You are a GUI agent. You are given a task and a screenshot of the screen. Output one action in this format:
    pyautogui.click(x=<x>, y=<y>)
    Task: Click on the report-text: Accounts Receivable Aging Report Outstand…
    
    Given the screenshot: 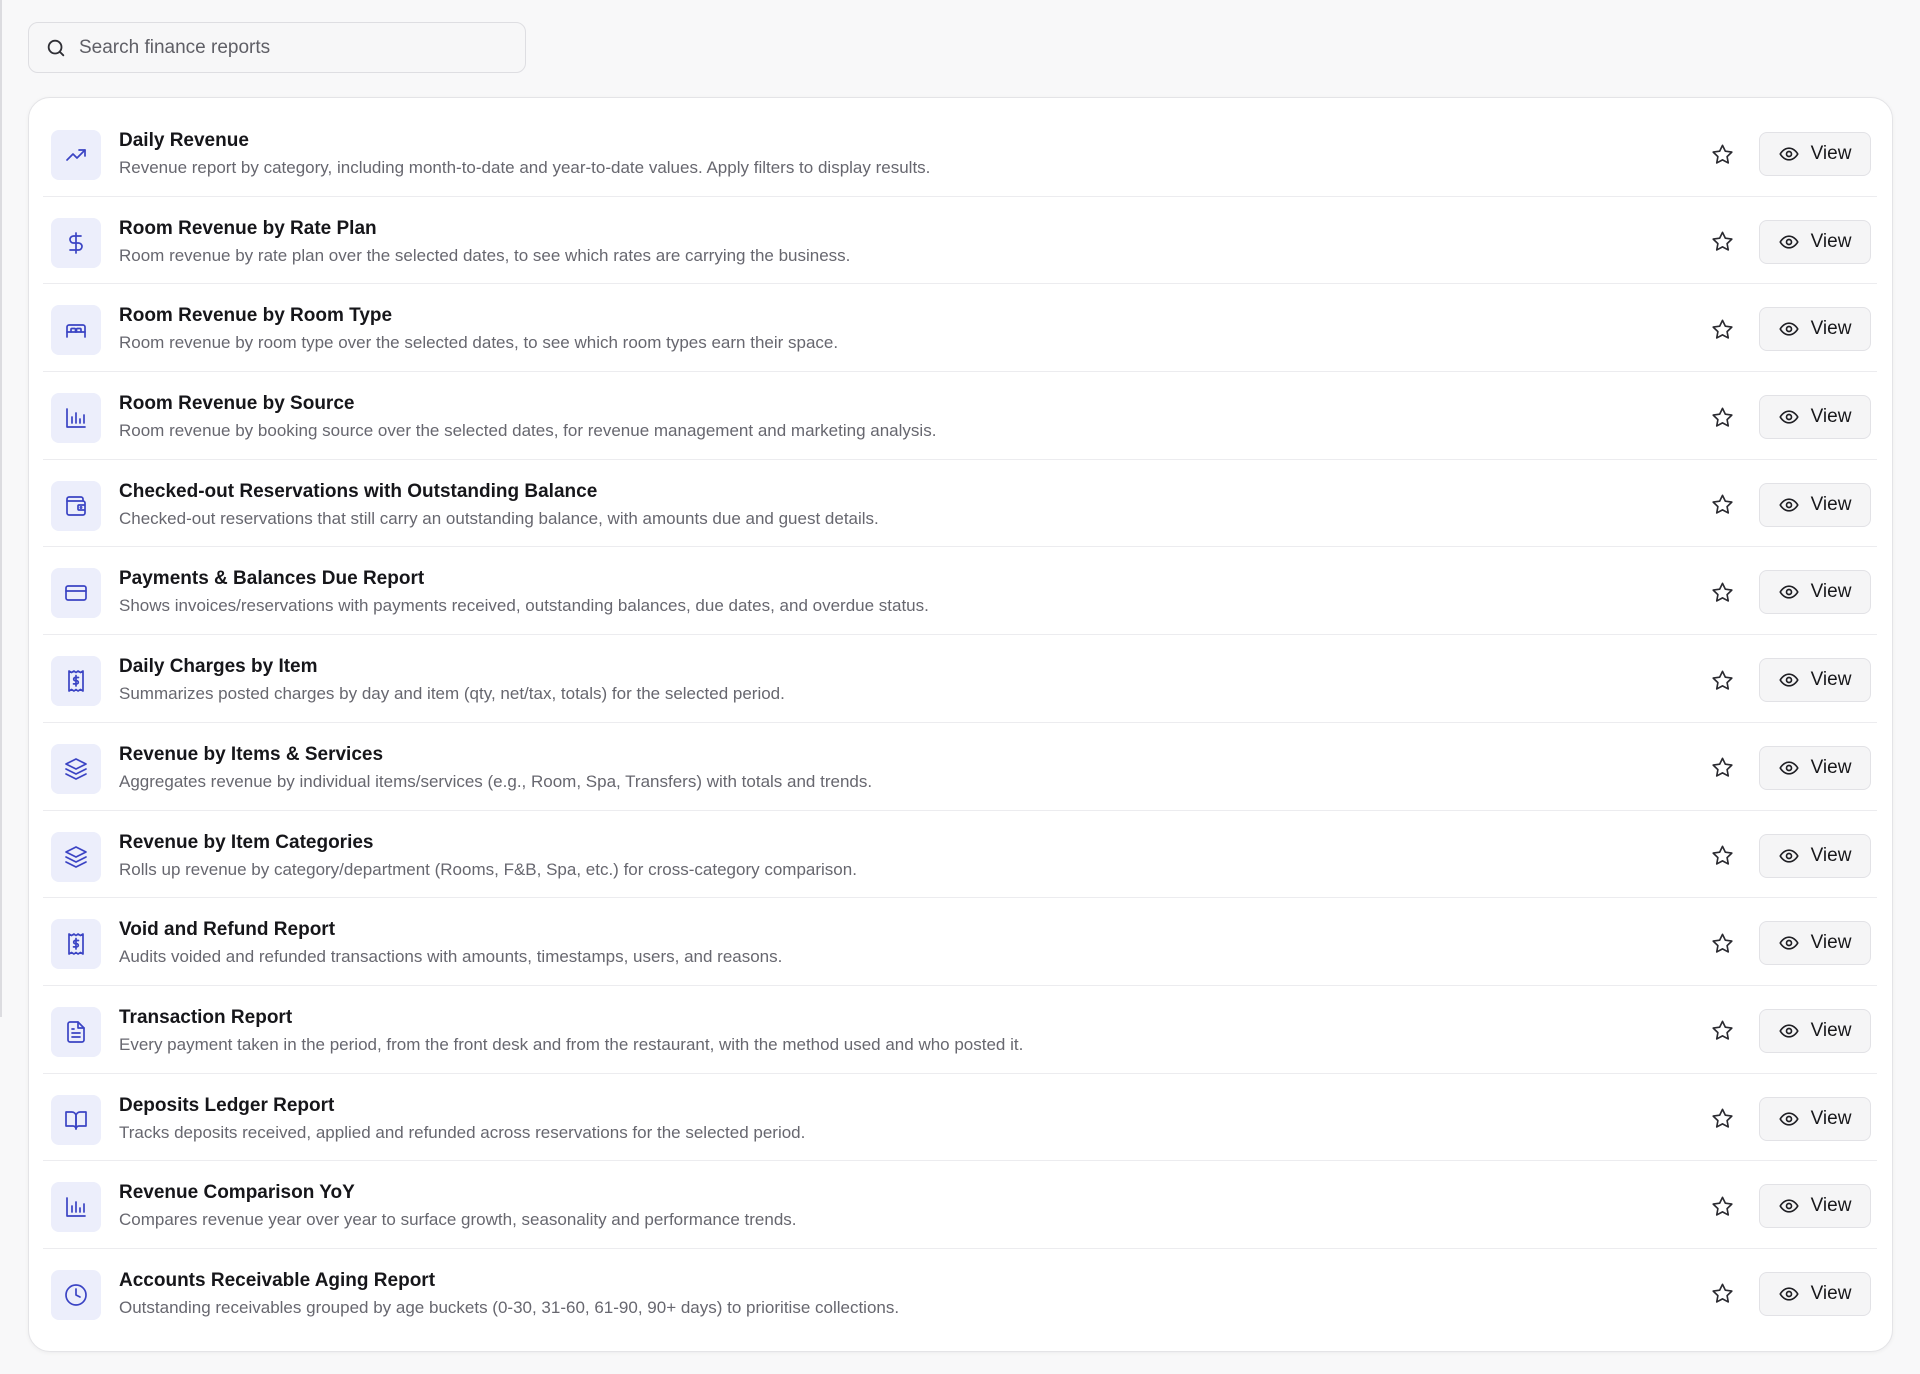 What is the action you would take?
    pyautogui.click(x=869, y=1294)
    